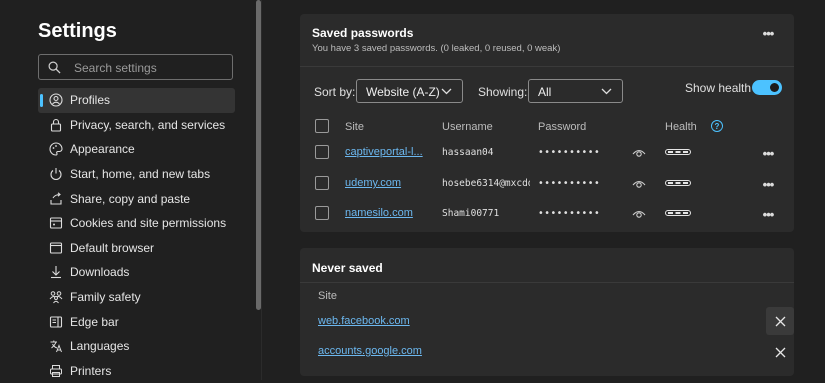  I want to click on sidebar-item-label: Default browser, so click(112, 247).